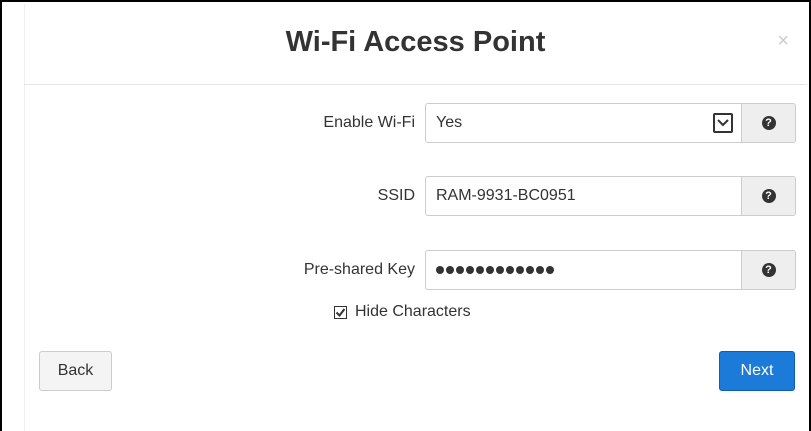 The image size is (811, 431). Describe the element at coordinates (506, 195) in the screenshot. I see `ssid-value: RAM-9931-BC0951` at that location.